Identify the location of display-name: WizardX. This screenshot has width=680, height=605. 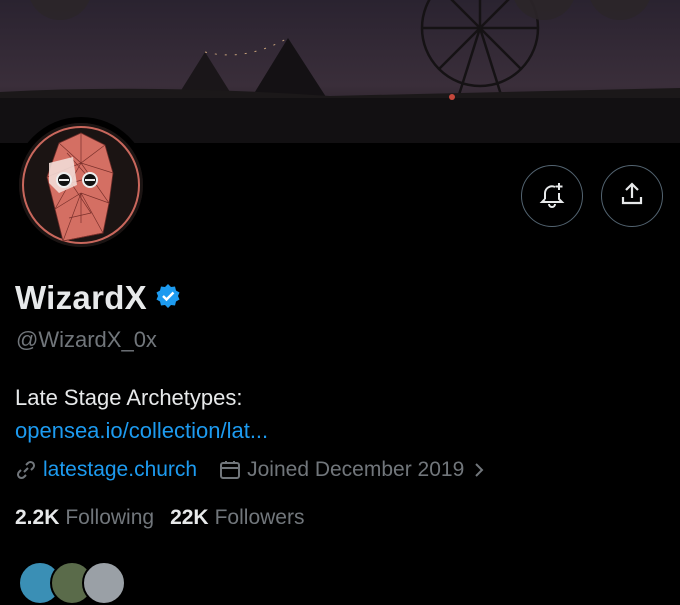
(81, 297).